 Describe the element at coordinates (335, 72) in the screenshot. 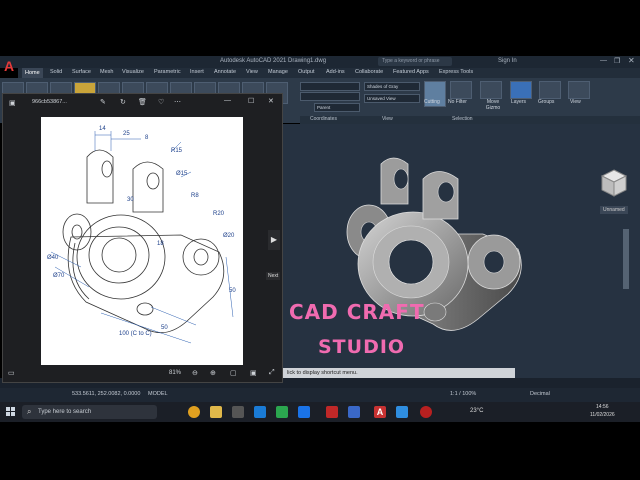

I see `tab-addins: Add-ins` at that location.